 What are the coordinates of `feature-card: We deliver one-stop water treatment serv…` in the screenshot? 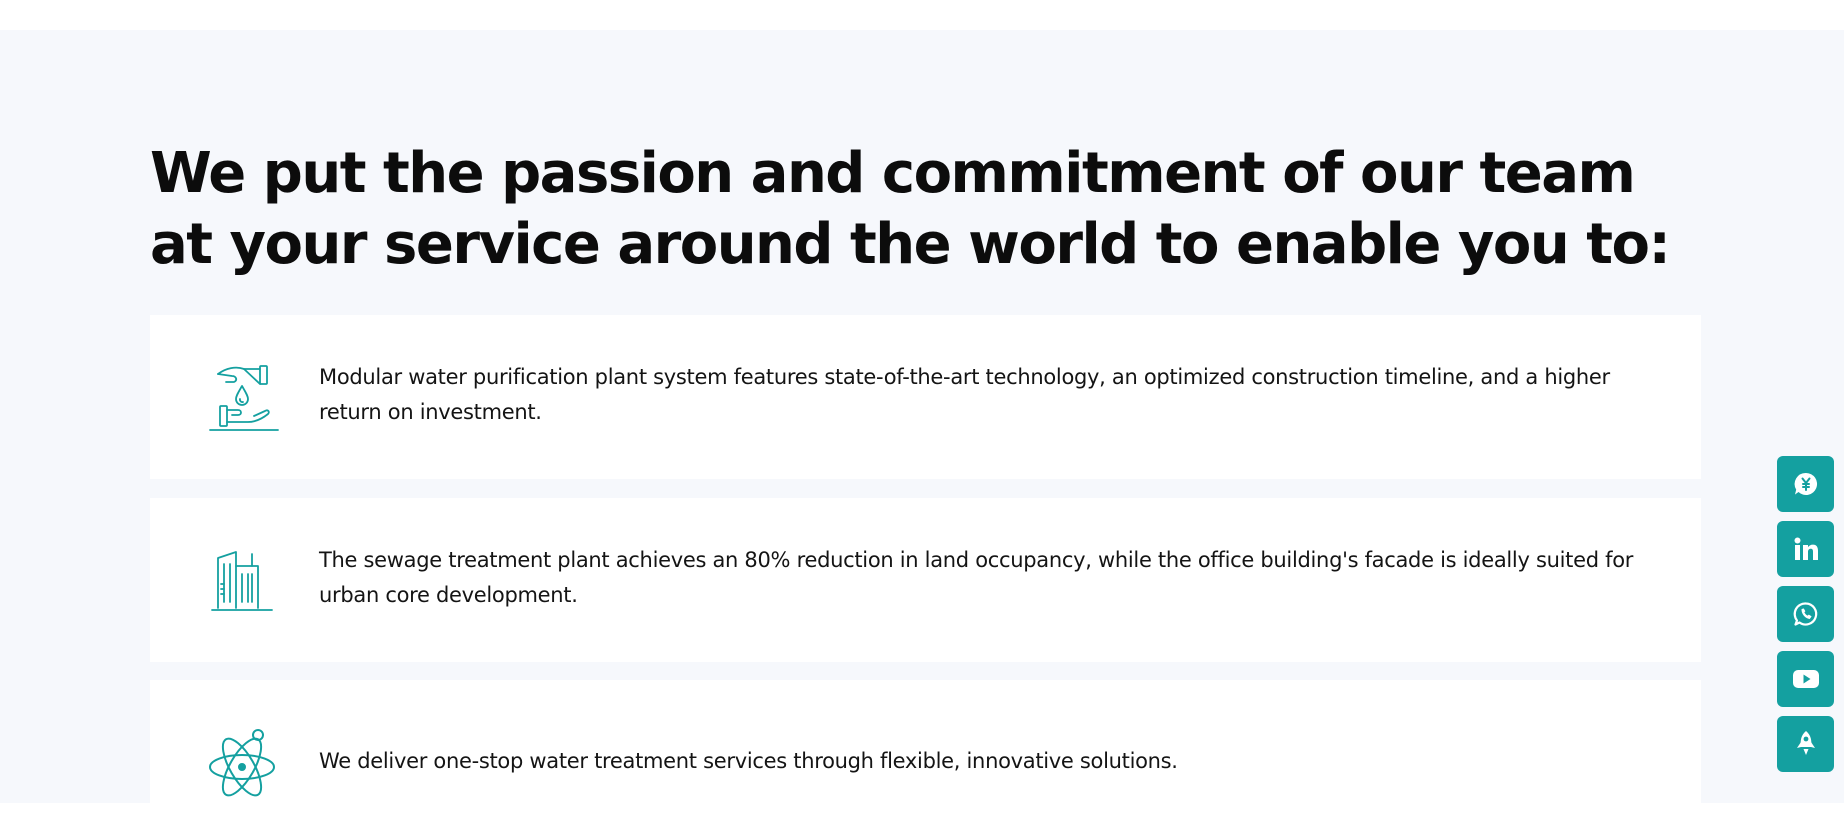 It's located at (925, 750).